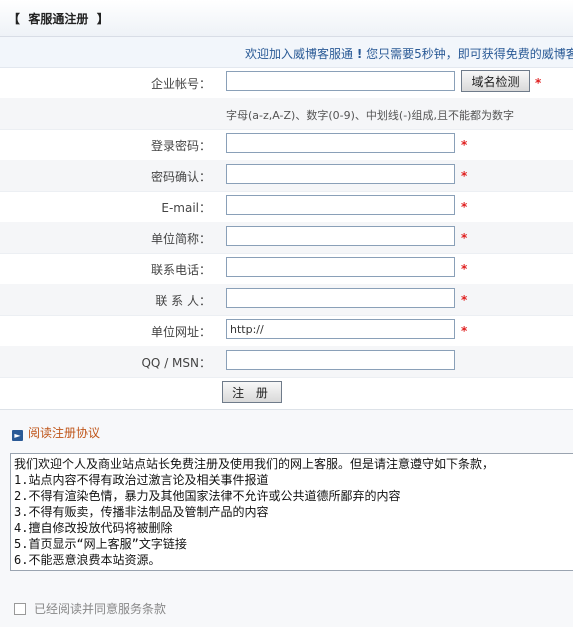 This screenshot has width=573, height=627. I want to click on company-input, so click(340, 236).